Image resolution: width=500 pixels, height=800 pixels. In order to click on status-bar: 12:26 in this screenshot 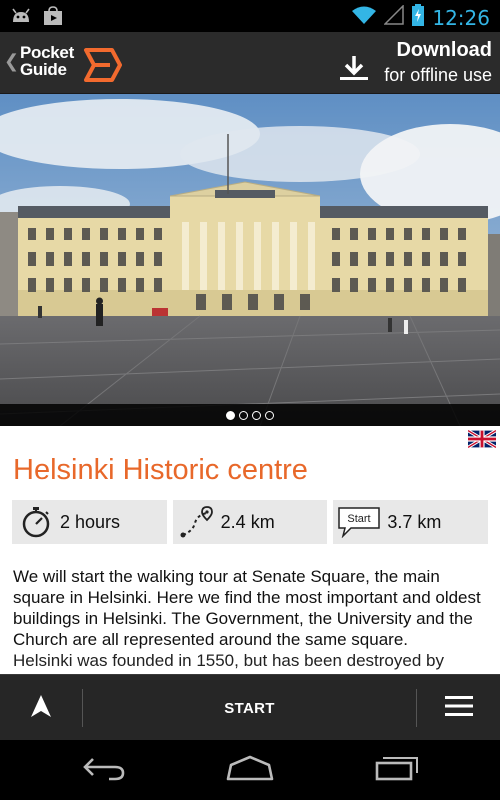, I will do `click(250, 16)`.